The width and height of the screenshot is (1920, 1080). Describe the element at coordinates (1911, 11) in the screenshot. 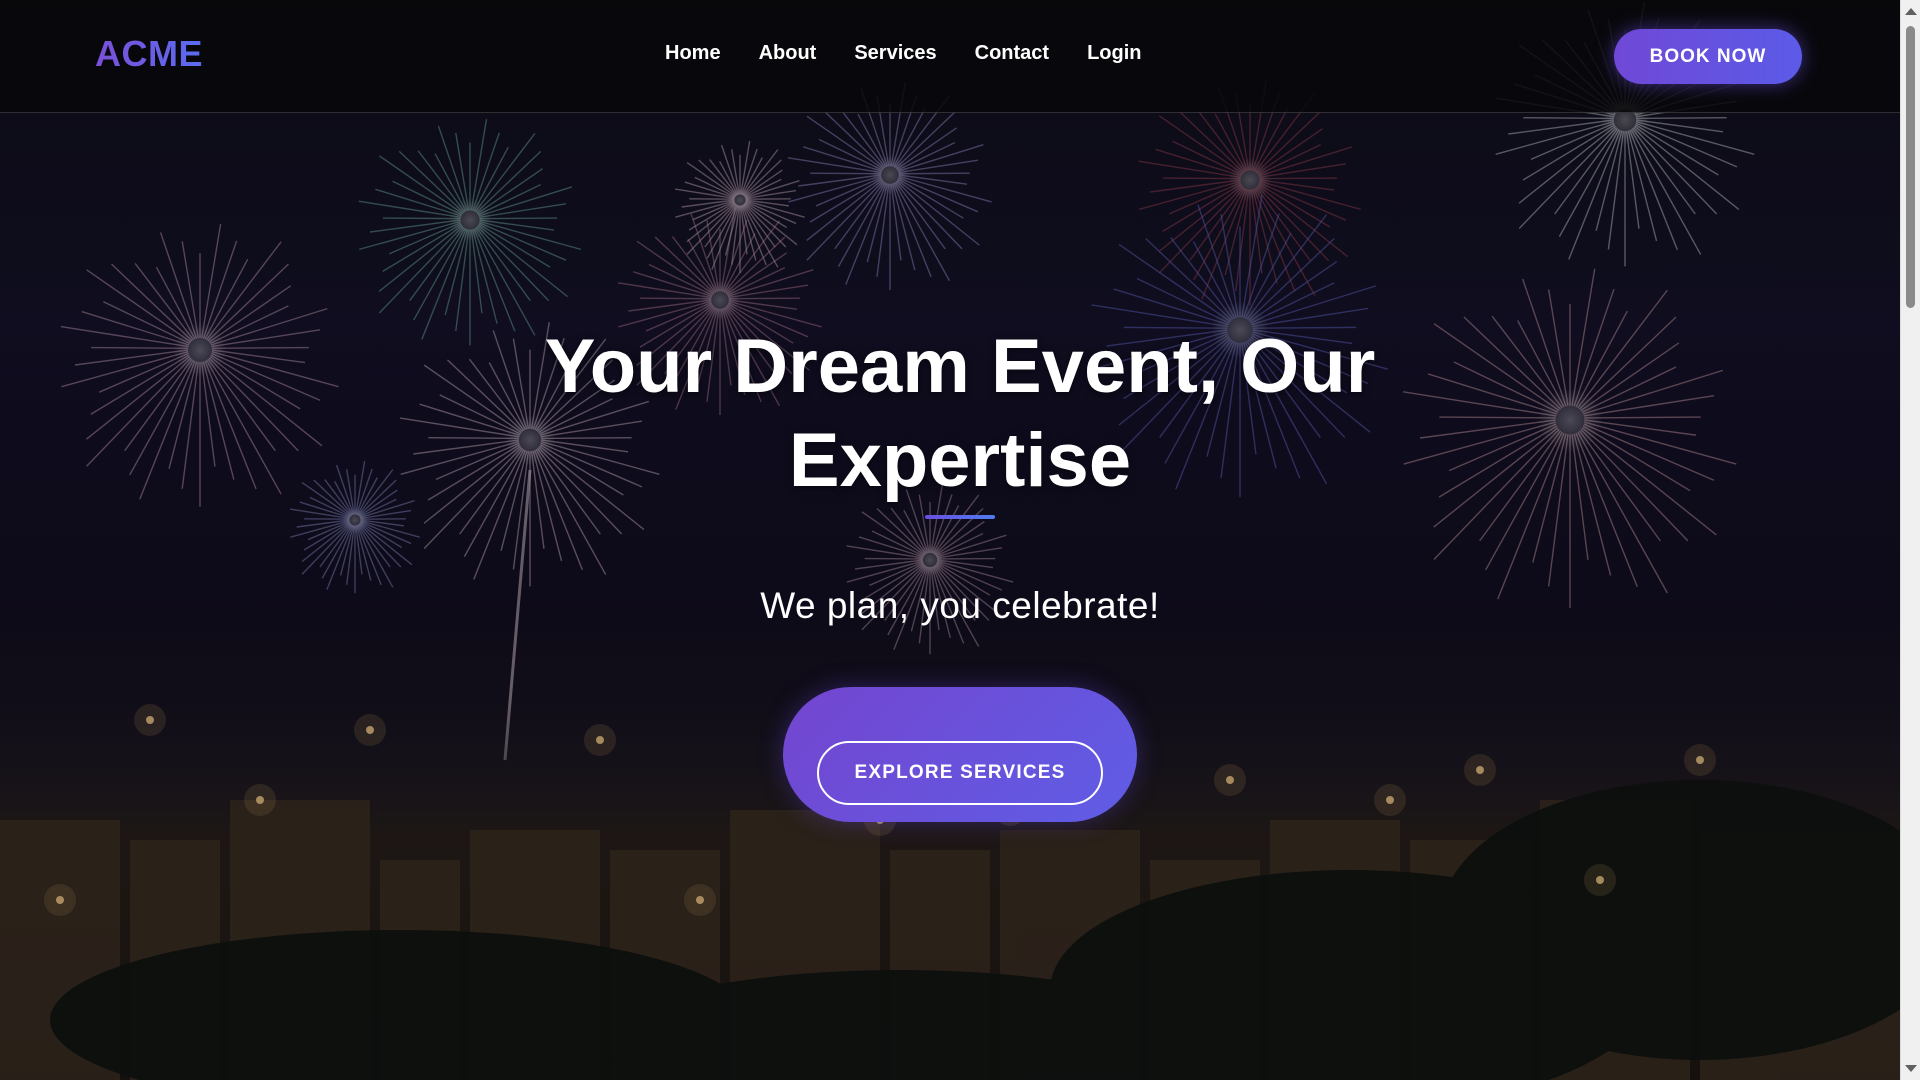

I see `scroll-up-arrow-icon` at that location.